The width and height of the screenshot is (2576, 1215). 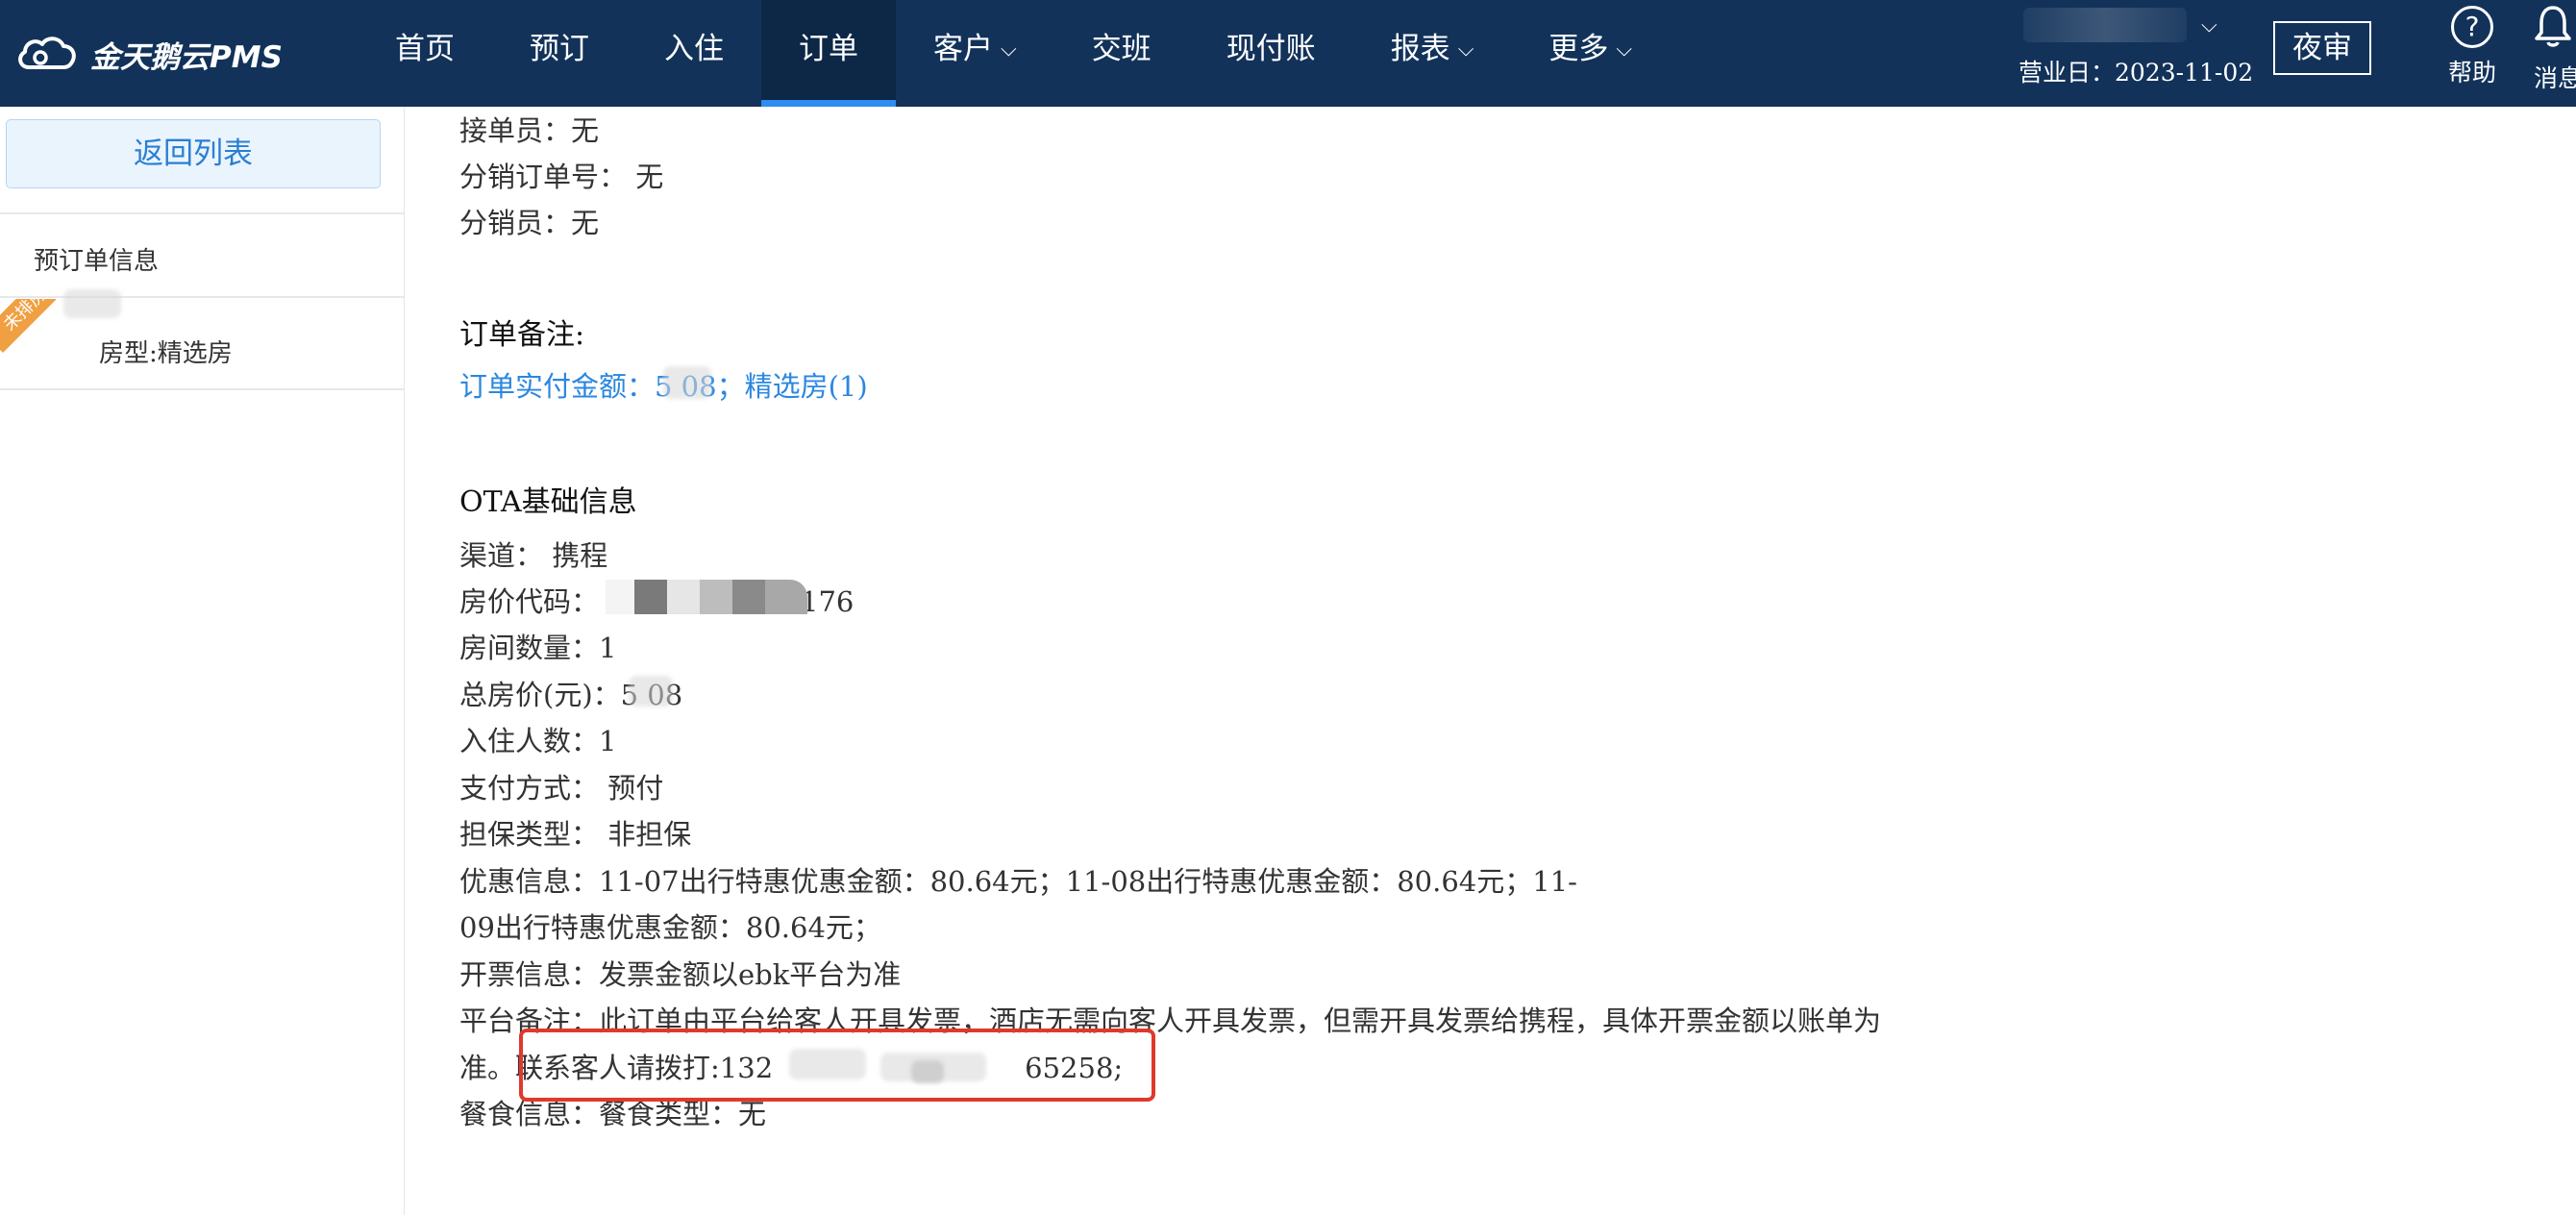 I want to click on messages-label: 消息, so click(x=2555, y=78).